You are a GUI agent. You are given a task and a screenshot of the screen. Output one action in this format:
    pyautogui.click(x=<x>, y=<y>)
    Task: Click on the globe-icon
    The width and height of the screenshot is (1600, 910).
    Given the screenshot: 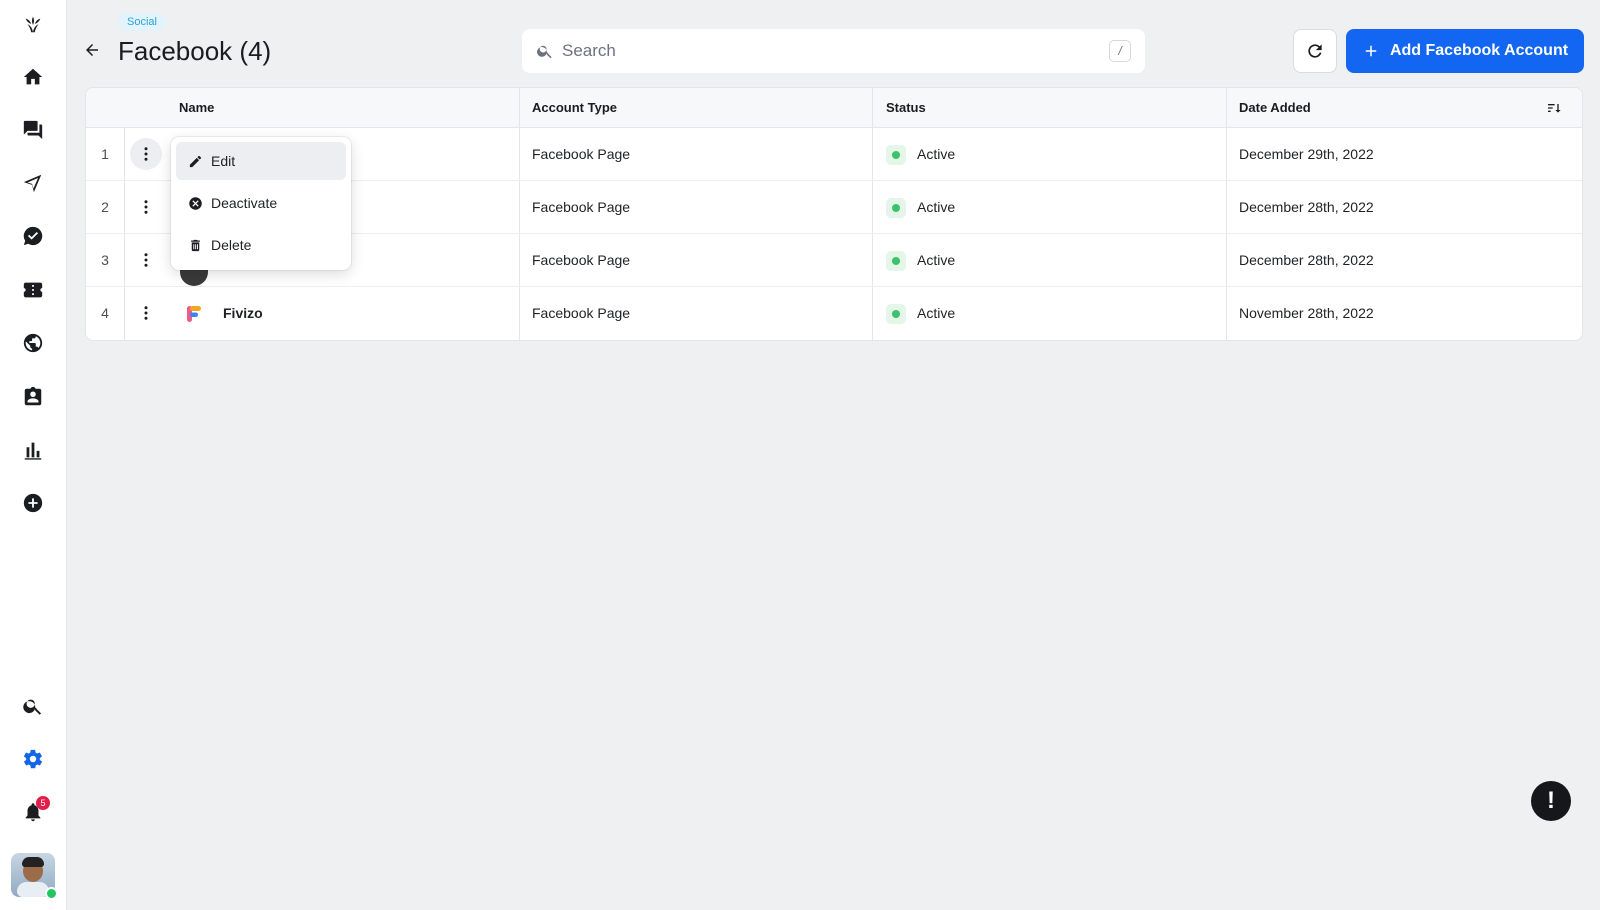 What is the action you would take?
    pyautogui.click(x=33, y=343)
    